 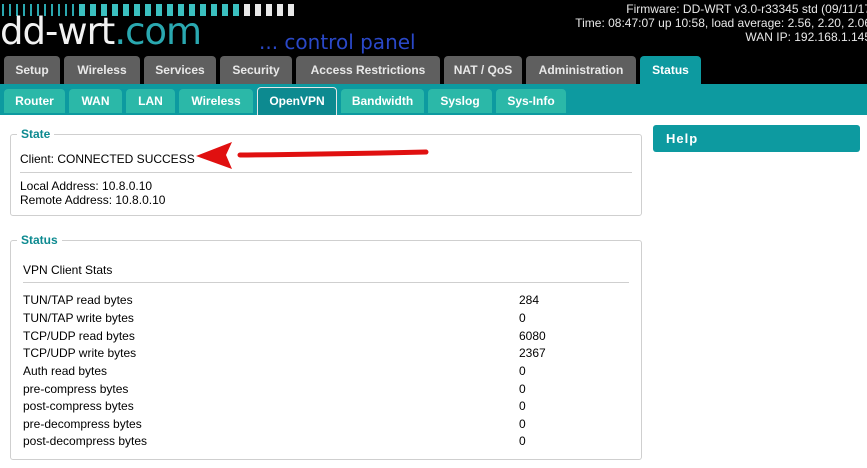 What do you see at coordinates (82, 424) in the screenshot?
I see `stat-label: pre-decompress bytes` at bounding box center [82, 424].